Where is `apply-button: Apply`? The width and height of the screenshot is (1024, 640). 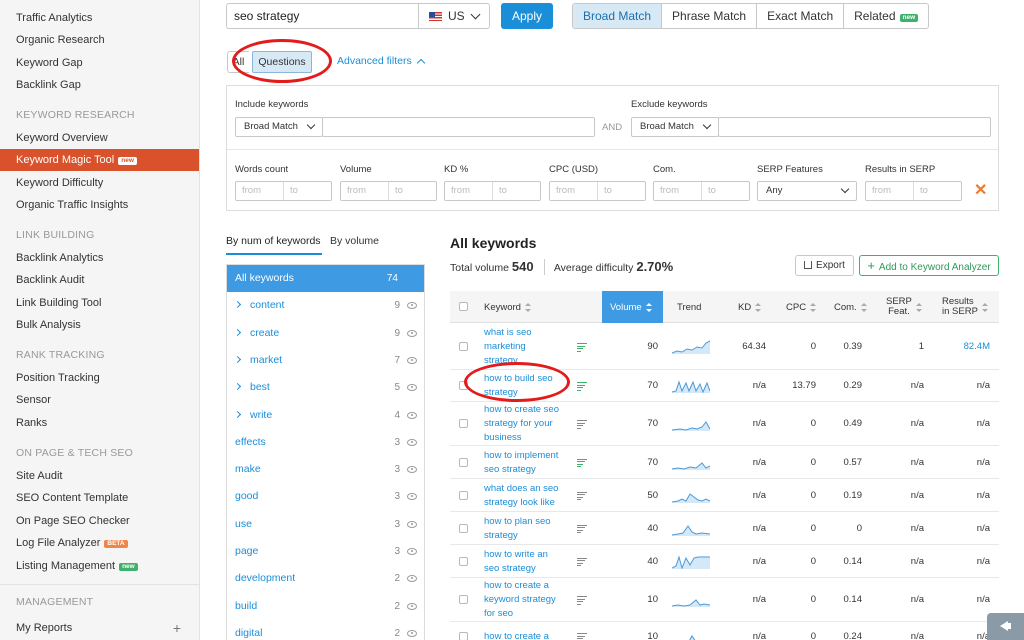 apply-button: Apply is located at coordinates (527, 16).